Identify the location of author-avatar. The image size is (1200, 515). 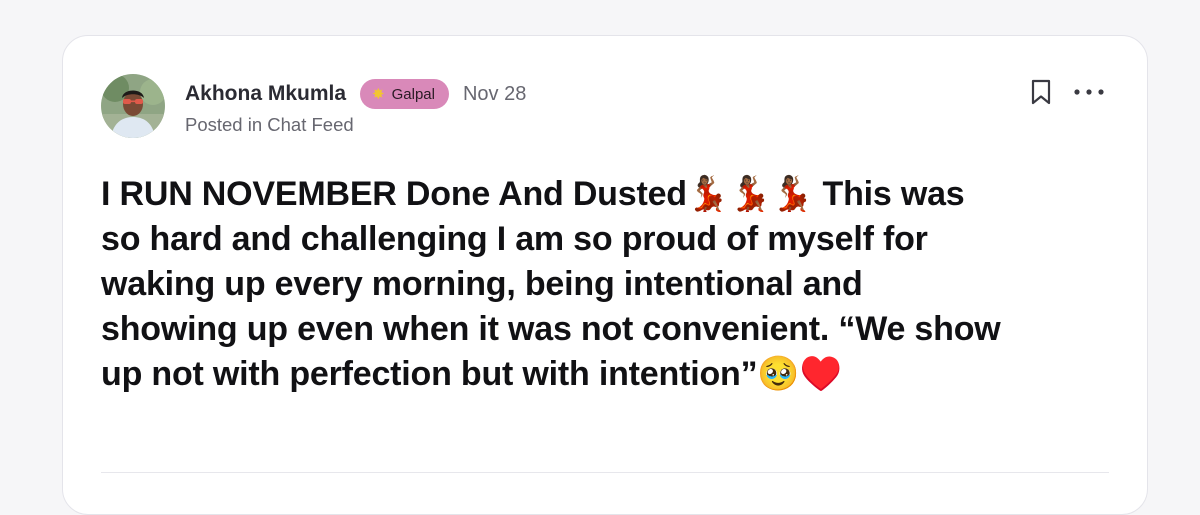
(133, 106).